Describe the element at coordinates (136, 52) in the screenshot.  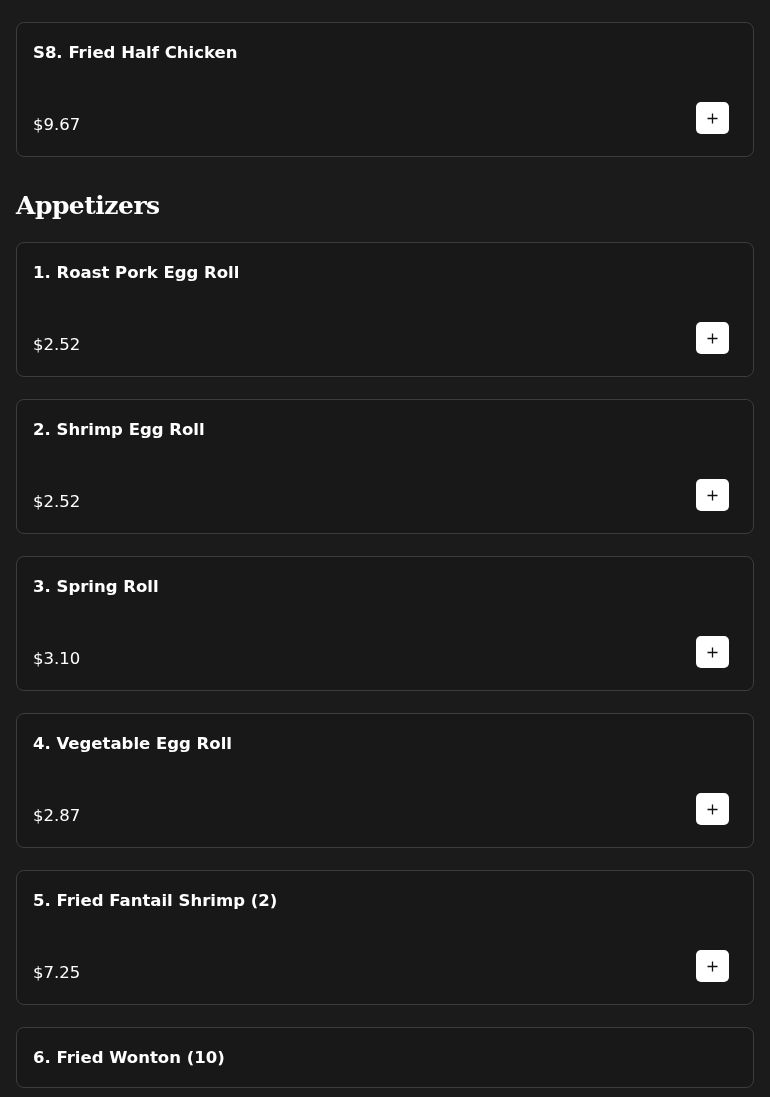
I see `item-name: S8. Fried Half Chicken` at that location.